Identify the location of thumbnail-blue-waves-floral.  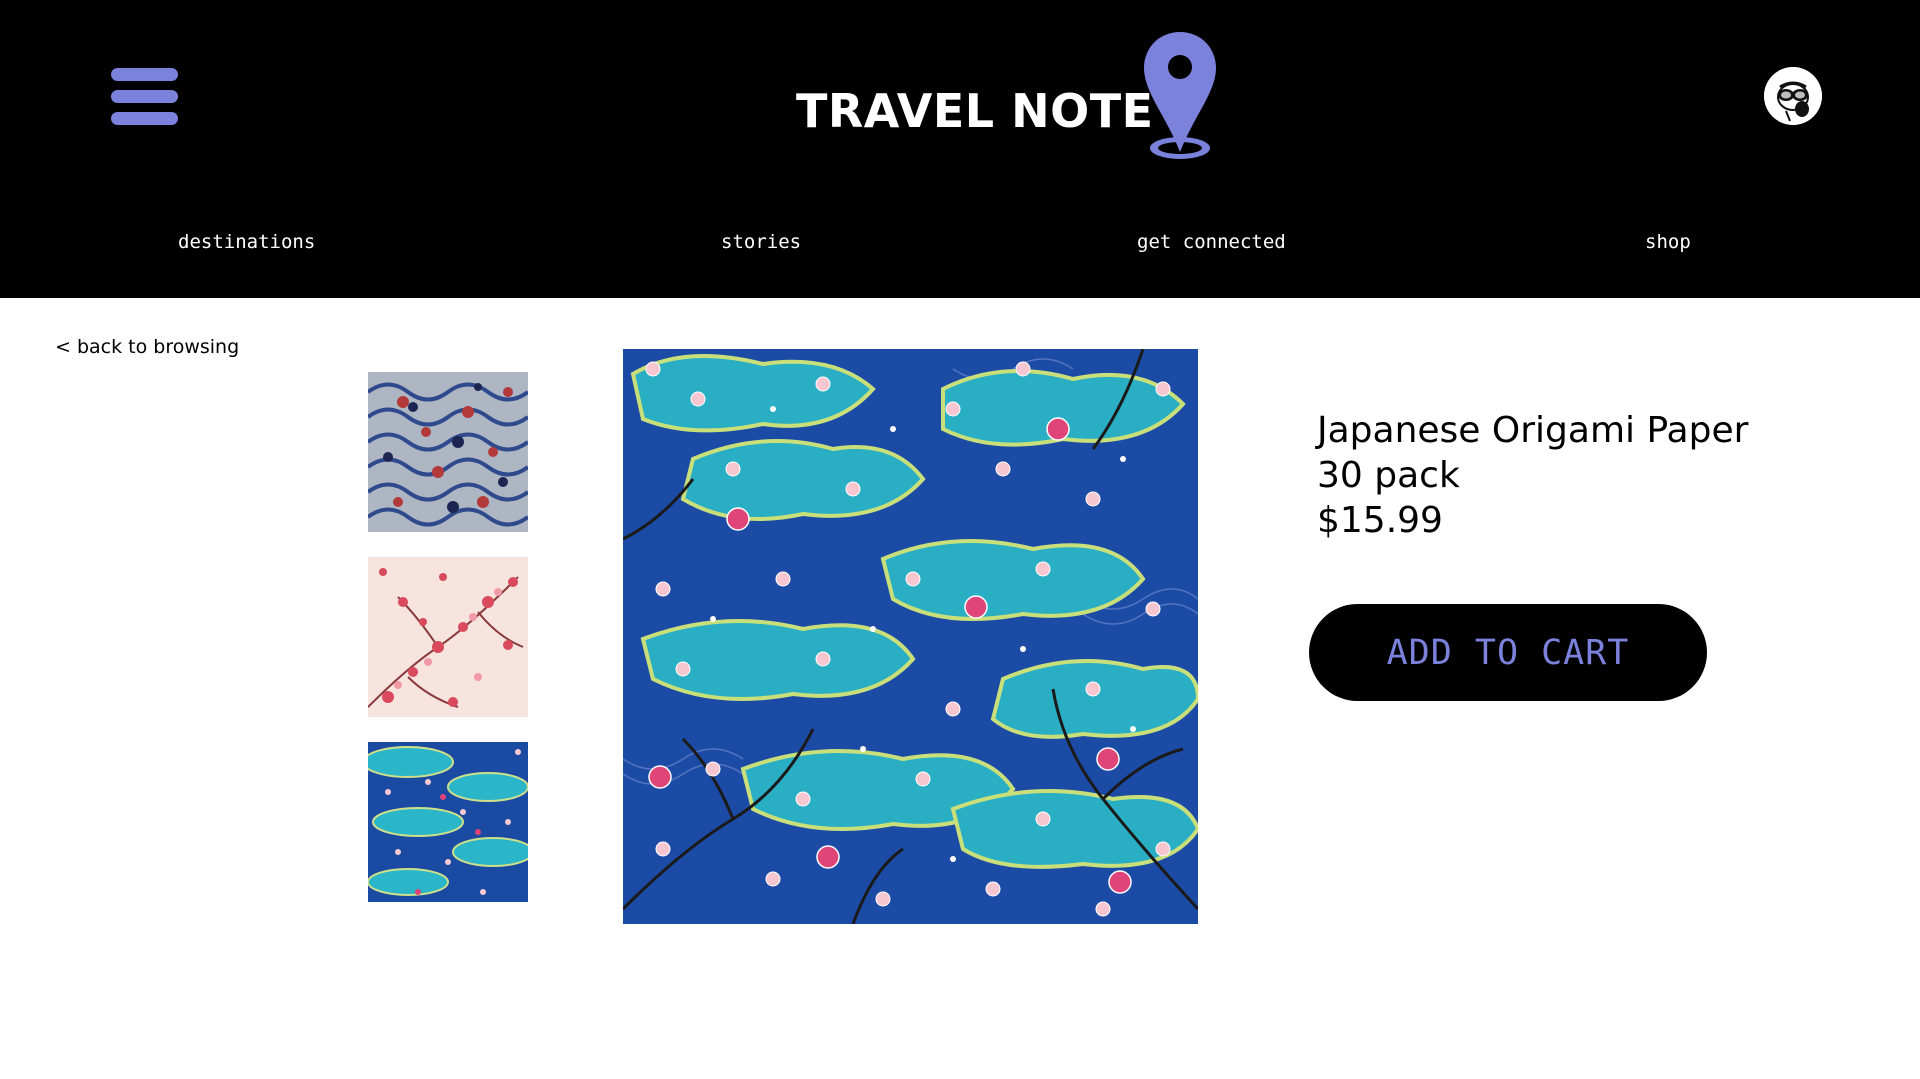
(448, 452).